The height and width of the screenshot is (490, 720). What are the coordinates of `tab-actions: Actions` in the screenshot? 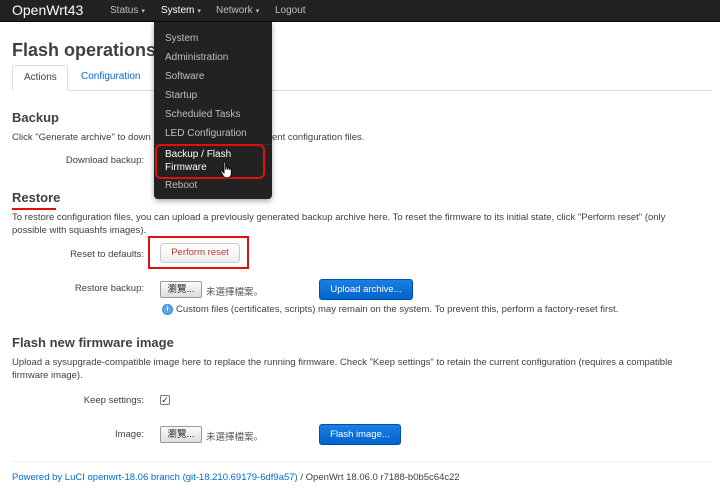 It's located at (40, 78).